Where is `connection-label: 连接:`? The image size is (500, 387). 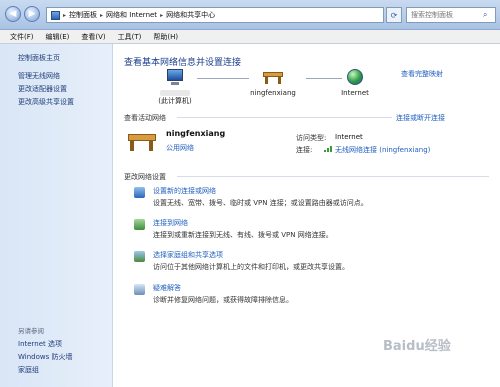 connection-label: 连接: is located at coordinates (304, 150).